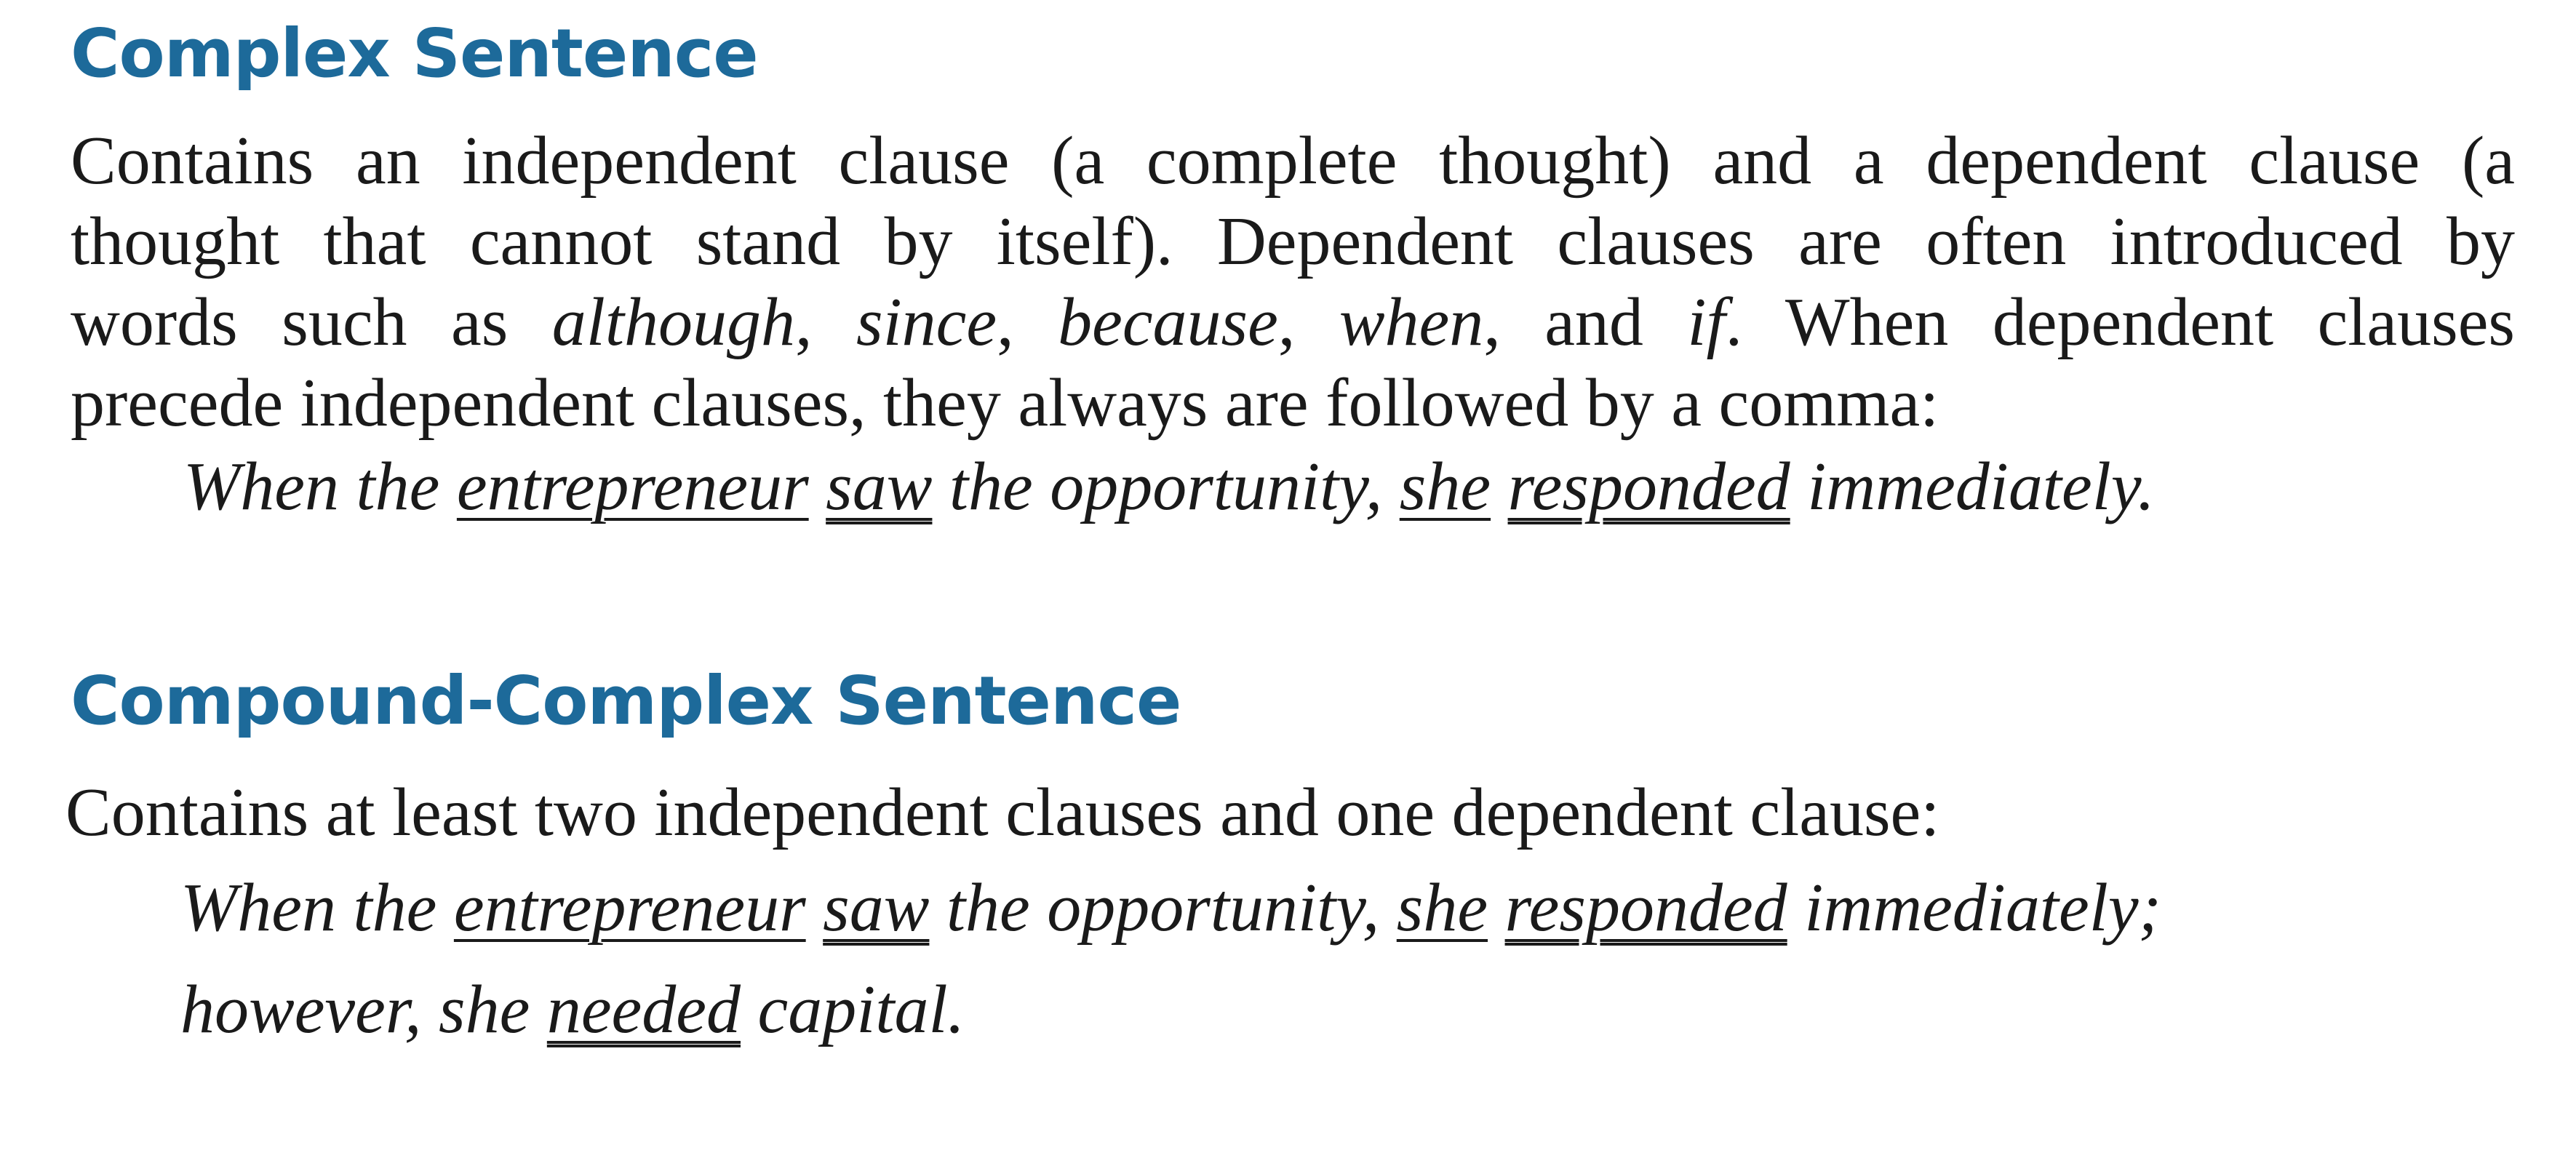  I want to click on verb-double-underlined: needed, so click(643, 1010).